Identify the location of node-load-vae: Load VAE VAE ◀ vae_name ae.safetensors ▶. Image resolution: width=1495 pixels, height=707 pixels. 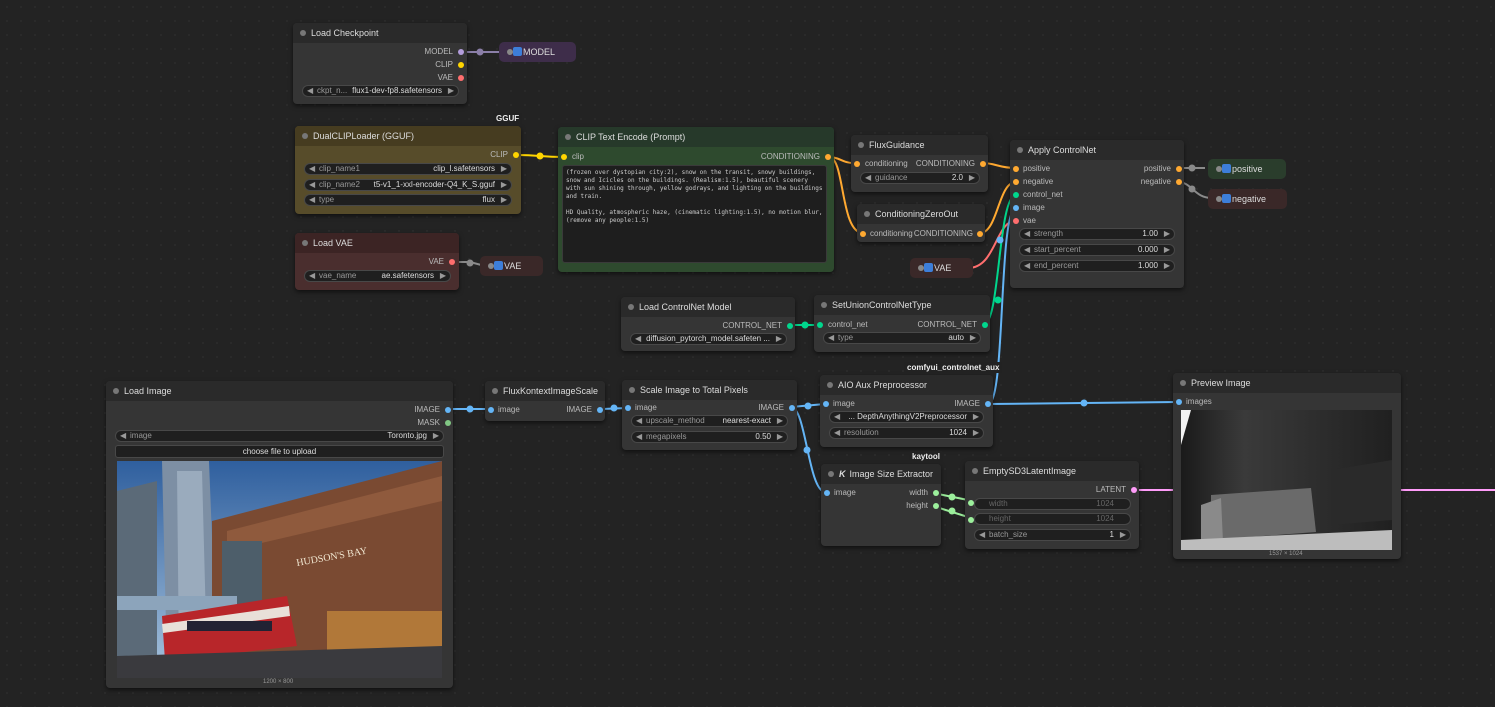
(377, 261).